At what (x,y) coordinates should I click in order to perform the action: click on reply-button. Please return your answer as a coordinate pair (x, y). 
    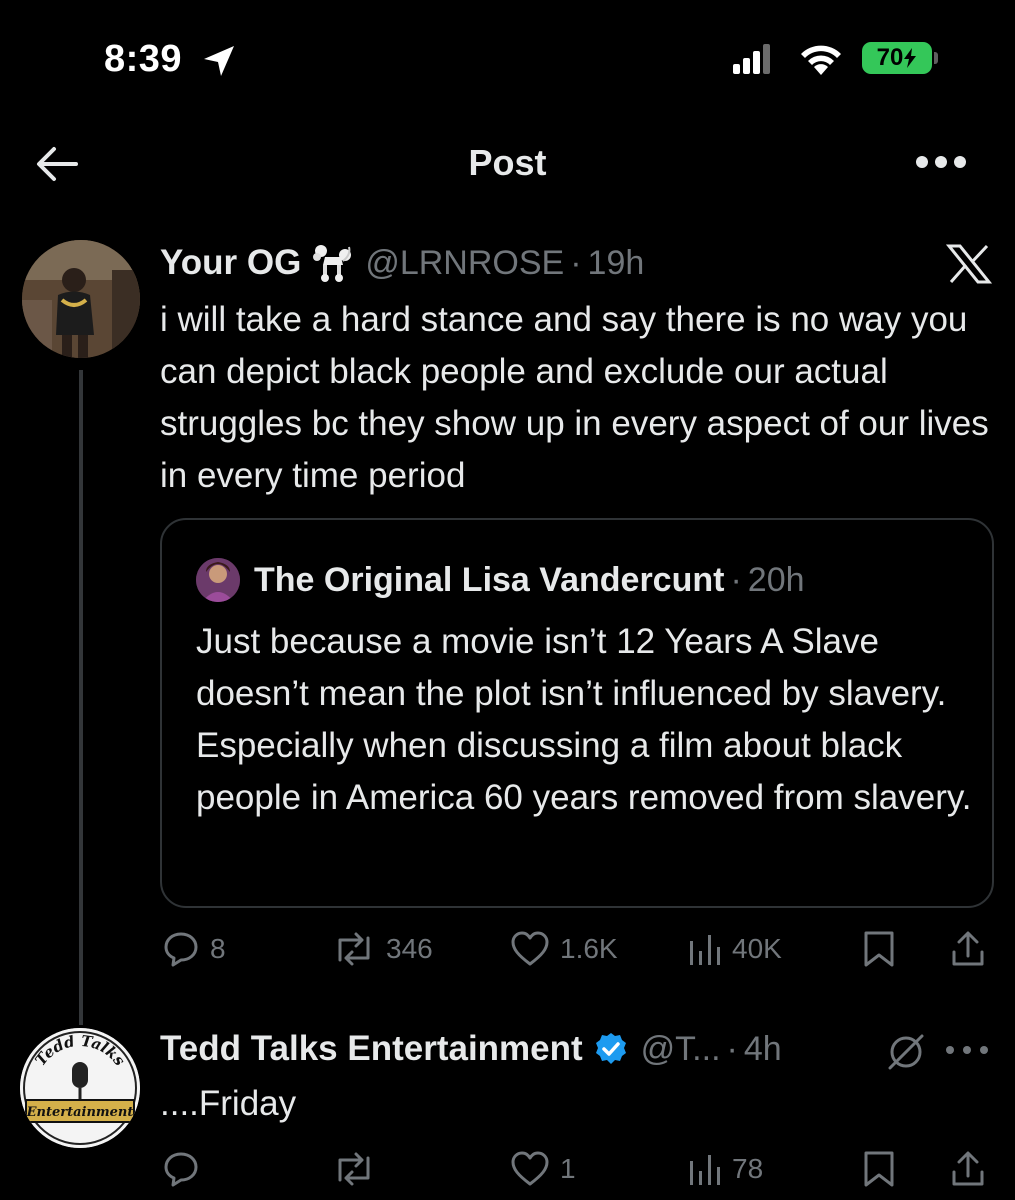
    Looking at the image, I should click on (186, 1169).